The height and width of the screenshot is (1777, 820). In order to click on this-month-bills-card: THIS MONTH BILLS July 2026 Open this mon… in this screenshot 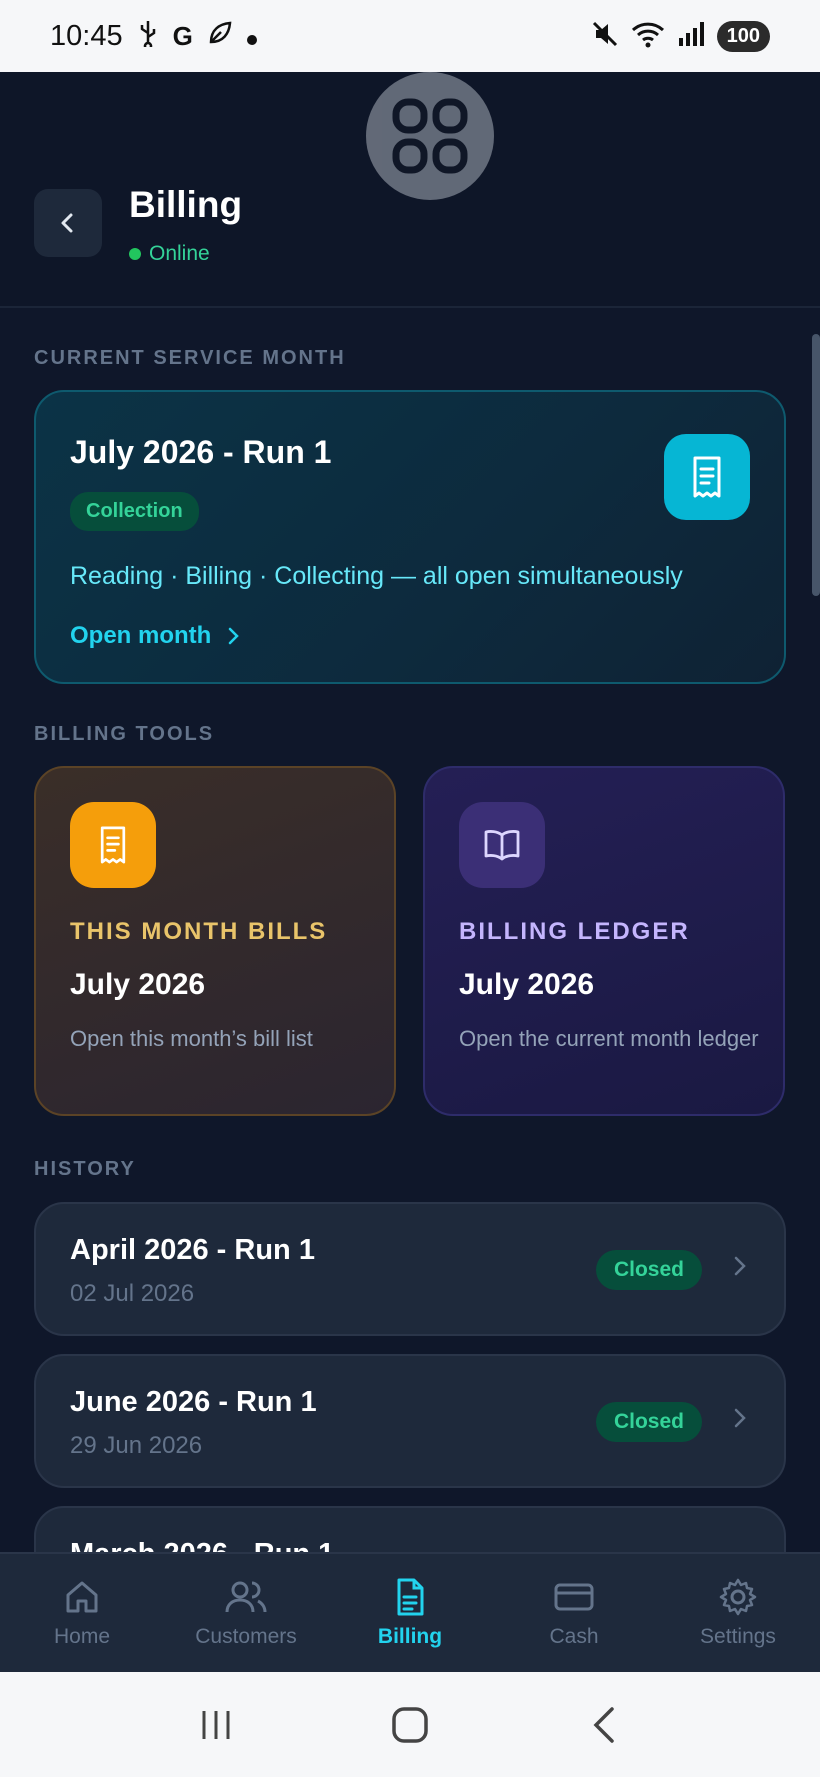, I will do `click(215, 941)`.